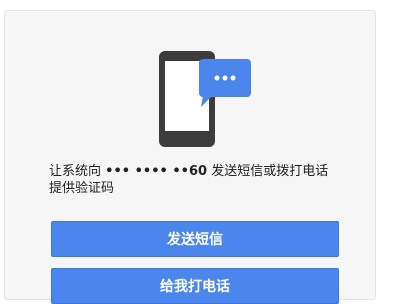  Describe the element at coordinates (270, 171) in the screenshot. I see `message-suffix: 发送短信或拨打电话` at that location.